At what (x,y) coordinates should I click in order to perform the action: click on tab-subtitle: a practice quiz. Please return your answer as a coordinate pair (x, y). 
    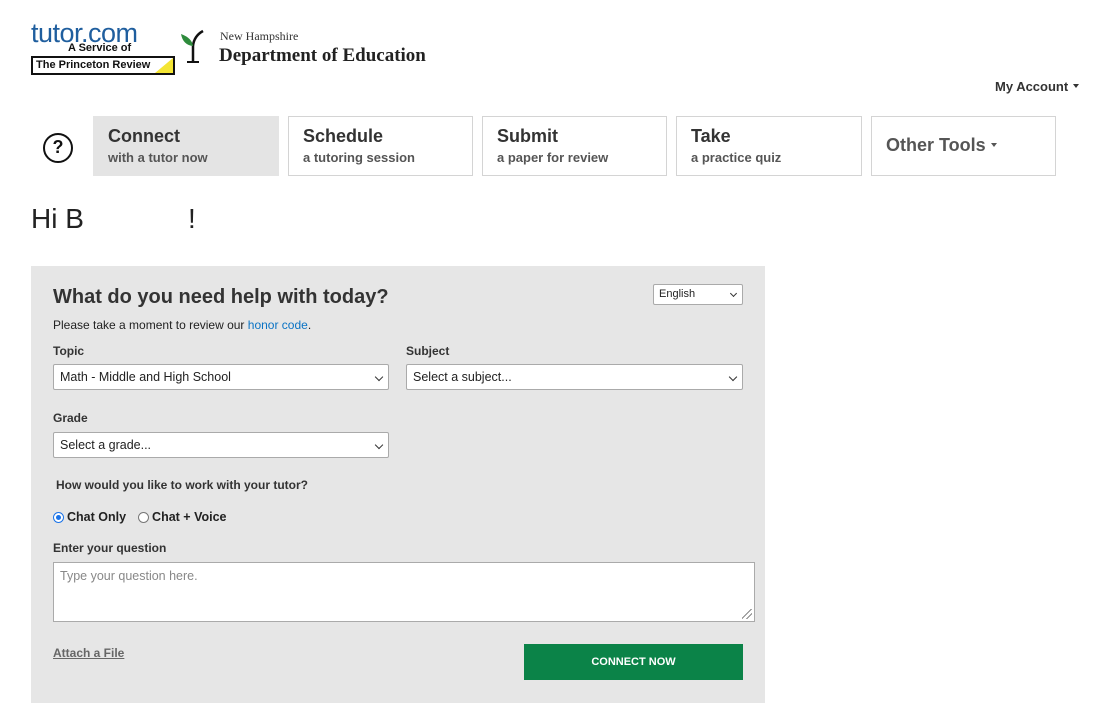
    Looking at the image, I should click on (736, 157).